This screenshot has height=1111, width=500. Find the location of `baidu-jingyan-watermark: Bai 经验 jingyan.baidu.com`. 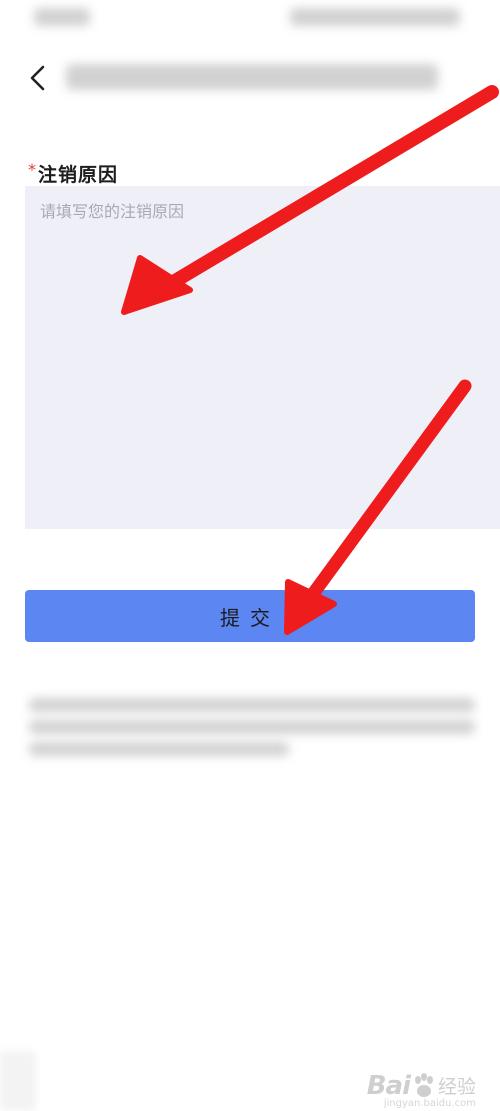

baidu-jingyan-watermark: Bai 经验 jingyan.baidu.com is located at coordinates (421, 1090).